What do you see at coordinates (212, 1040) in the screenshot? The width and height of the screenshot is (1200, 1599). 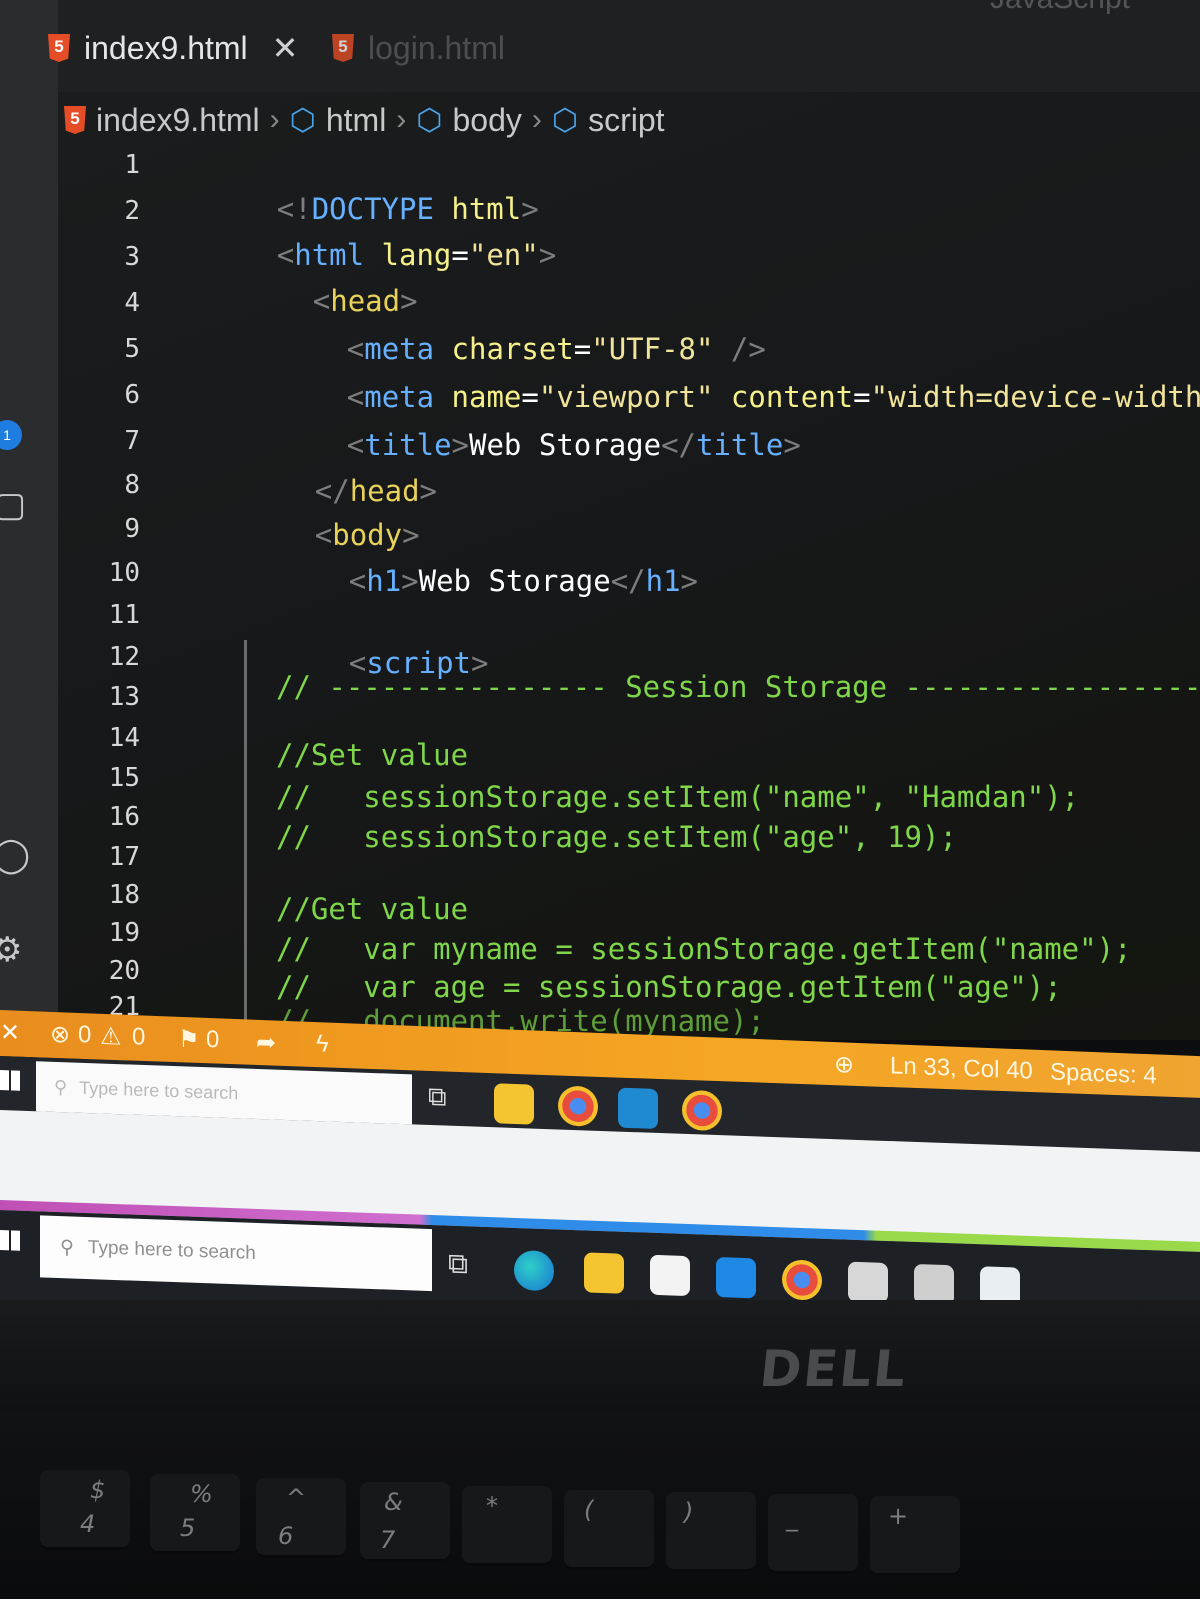 I see `ports-count: 0` at bounding box center [212, 1040].